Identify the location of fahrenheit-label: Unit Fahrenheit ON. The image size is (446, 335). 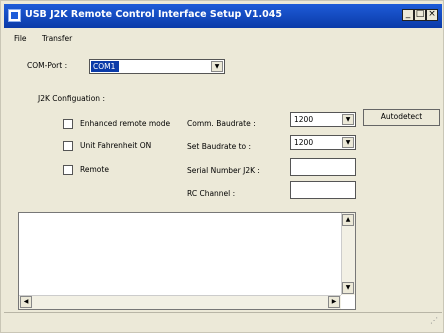
(116, 145).